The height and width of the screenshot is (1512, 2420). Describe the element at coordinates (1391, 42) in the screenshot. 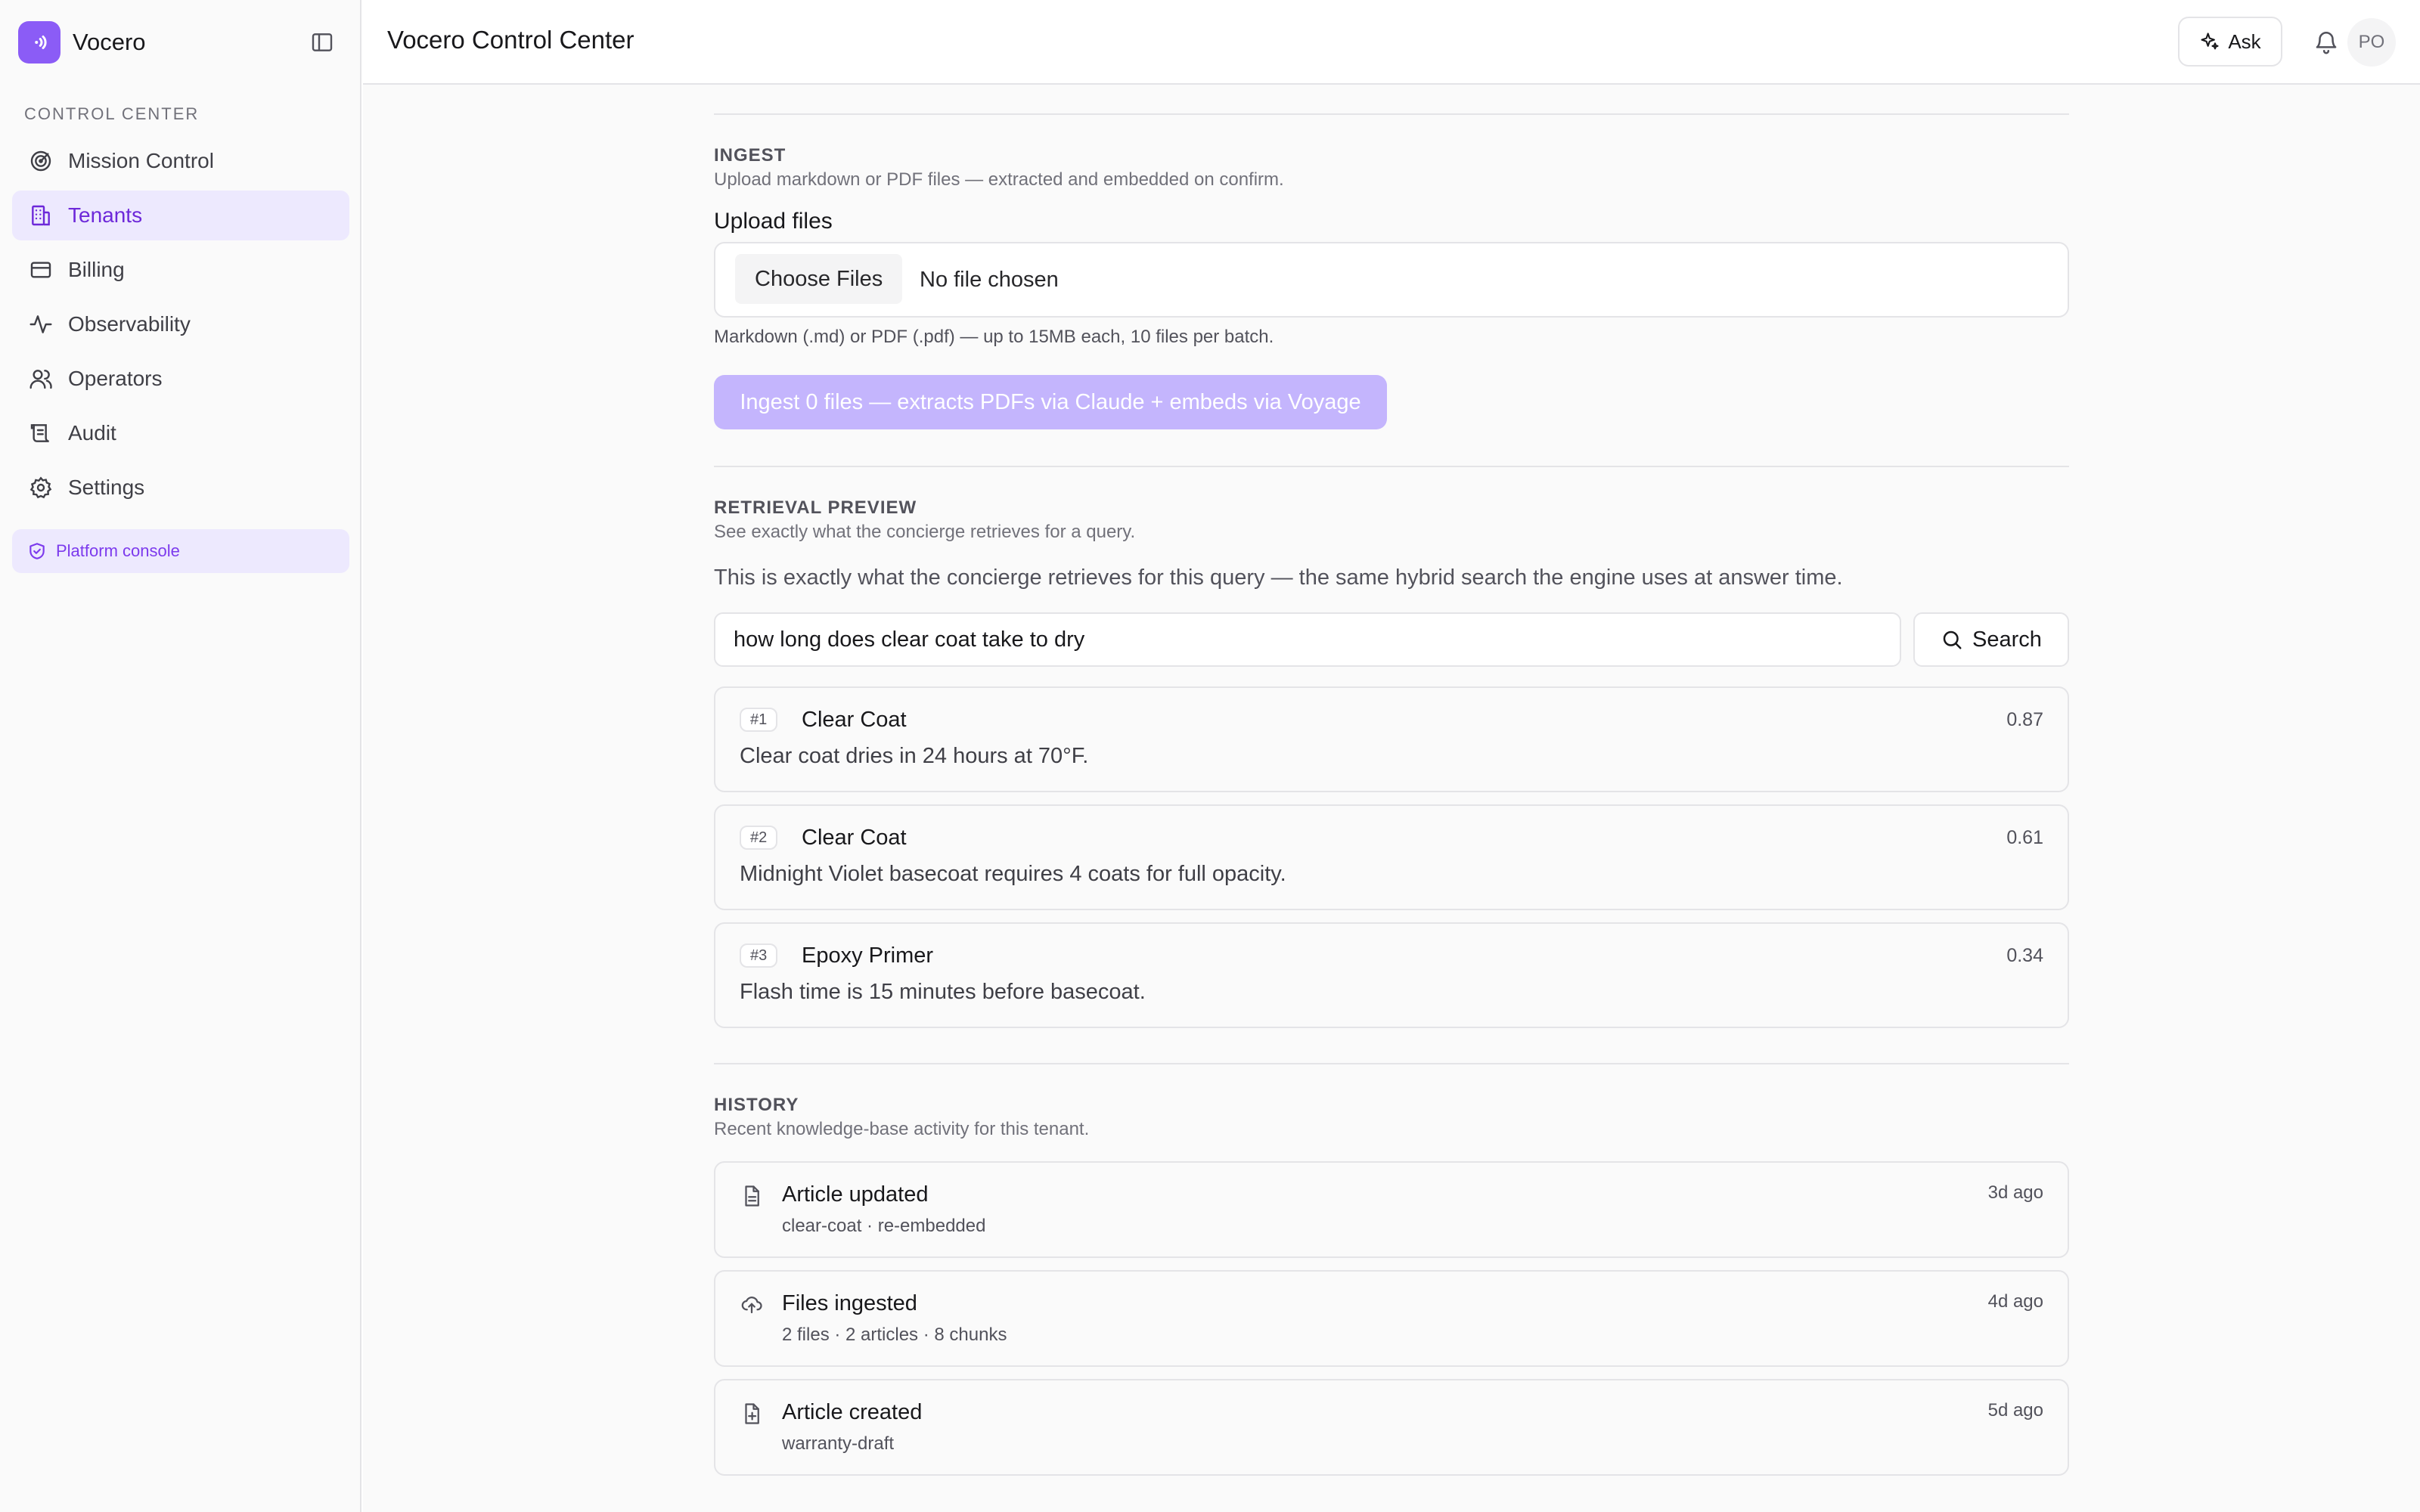

I see `top-header: Vocero Control Center Ask PO` at that location.